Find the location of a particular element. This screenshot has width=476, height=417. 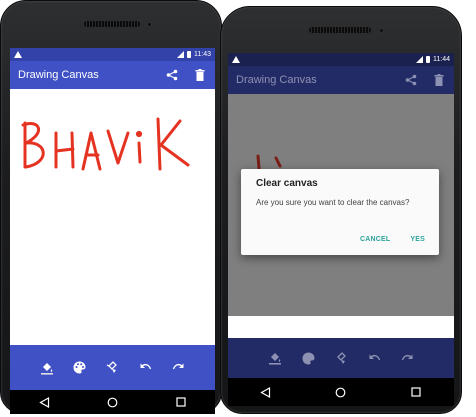

app-bar: Drawing Canvas is located at coordinates (112, 75).